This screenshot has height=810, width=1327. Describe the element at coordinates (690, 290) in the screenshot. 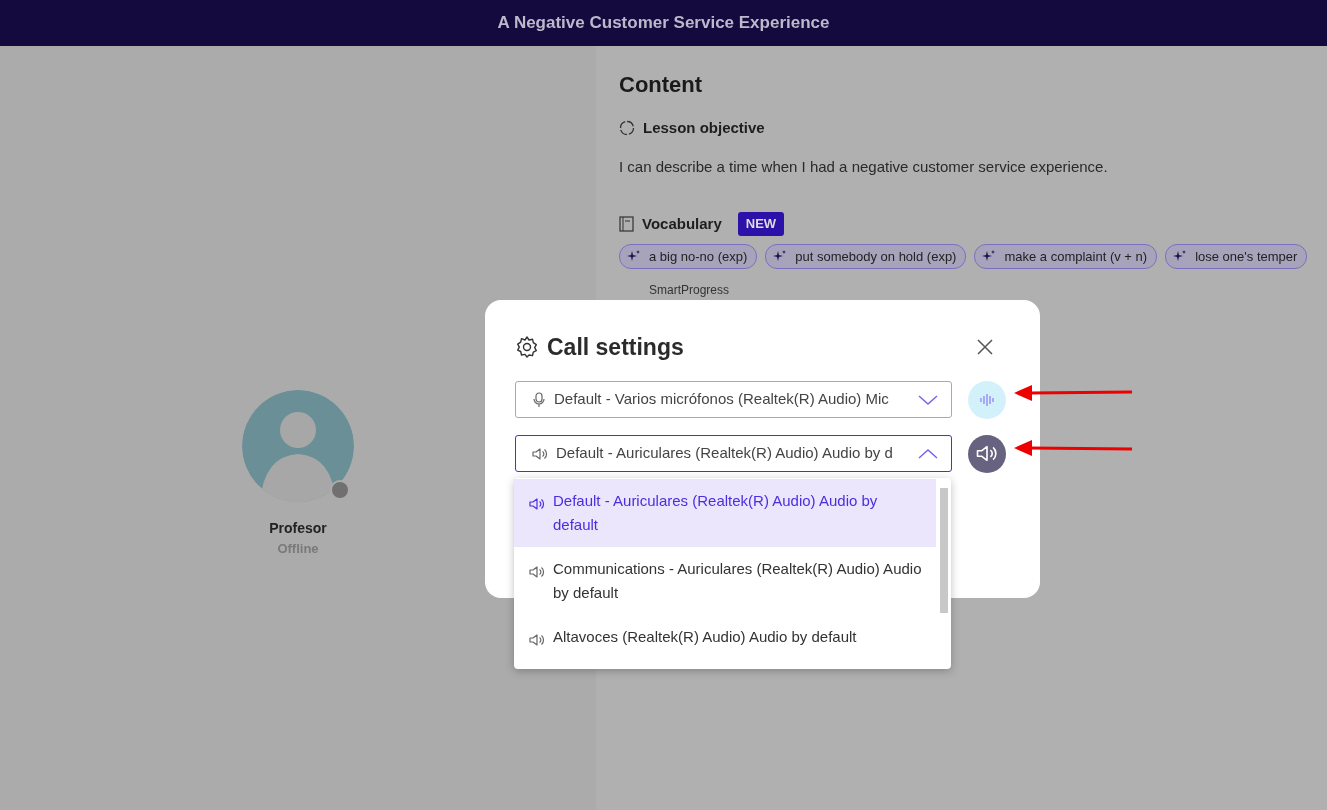

I see `section-label: SmartProgress` at that location.